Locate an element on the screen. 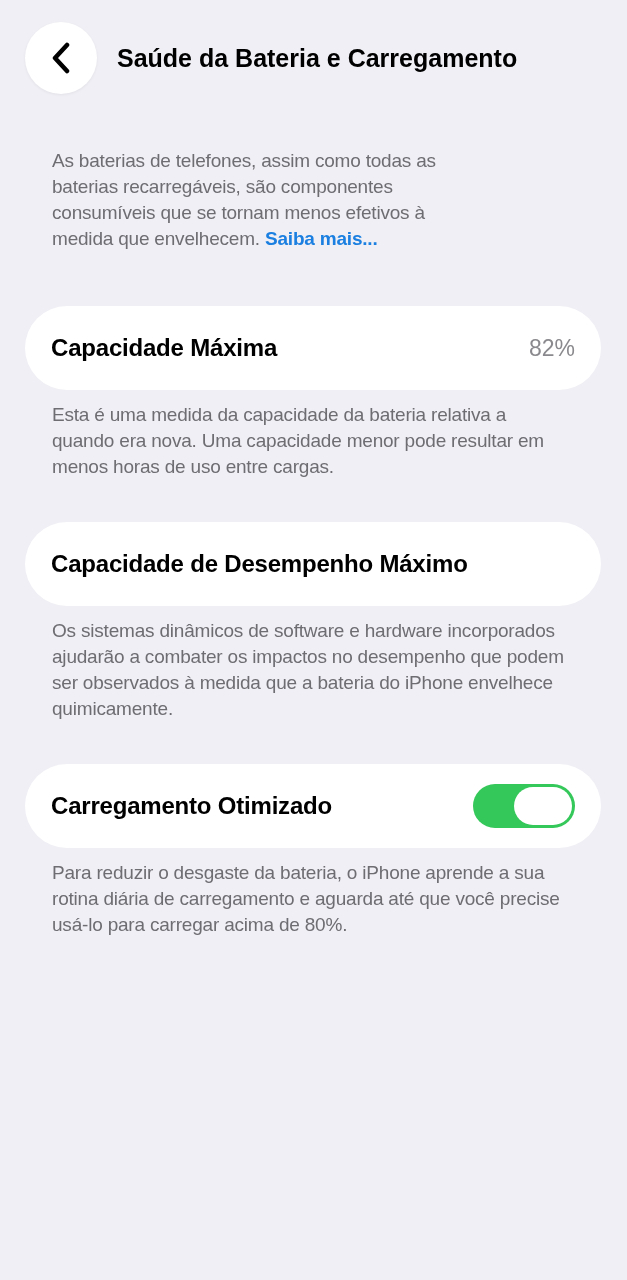  page-title: Saúde da Bateria e Carregamento is located at coordinates (317, 58).